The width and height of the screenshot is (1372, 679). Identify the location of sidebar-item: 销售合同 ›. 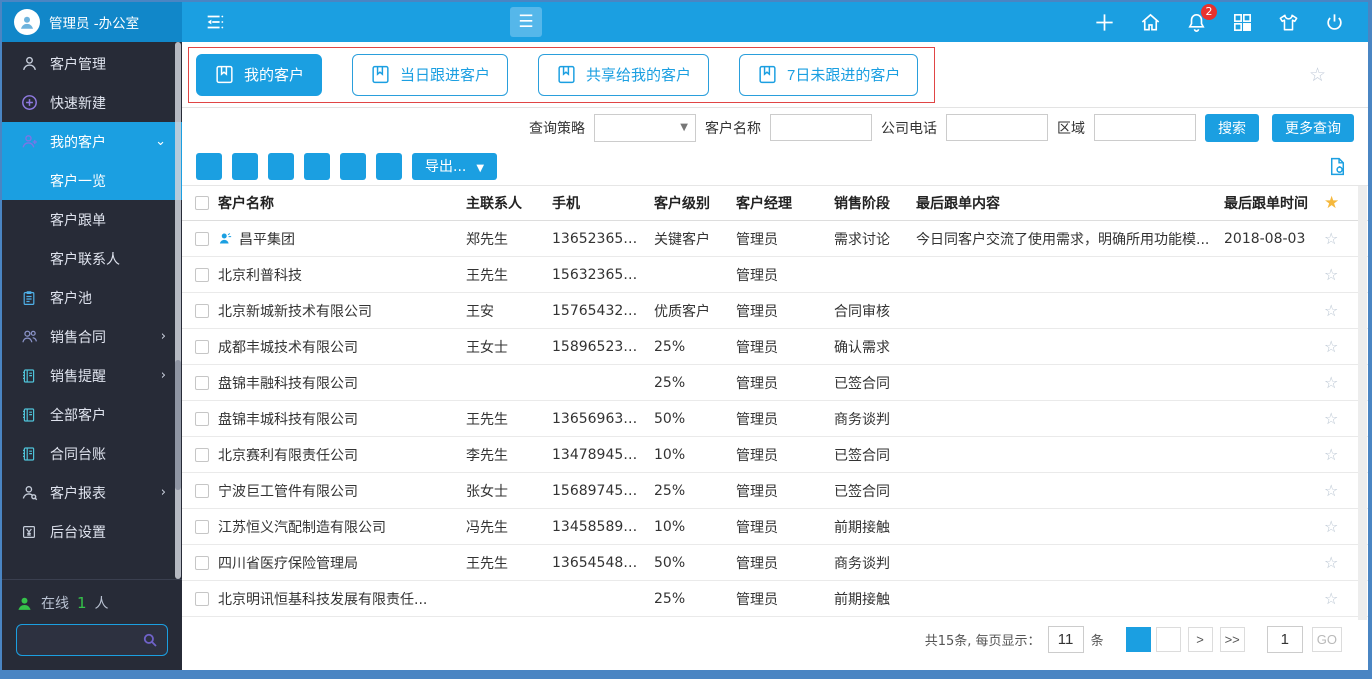
(92, 336).